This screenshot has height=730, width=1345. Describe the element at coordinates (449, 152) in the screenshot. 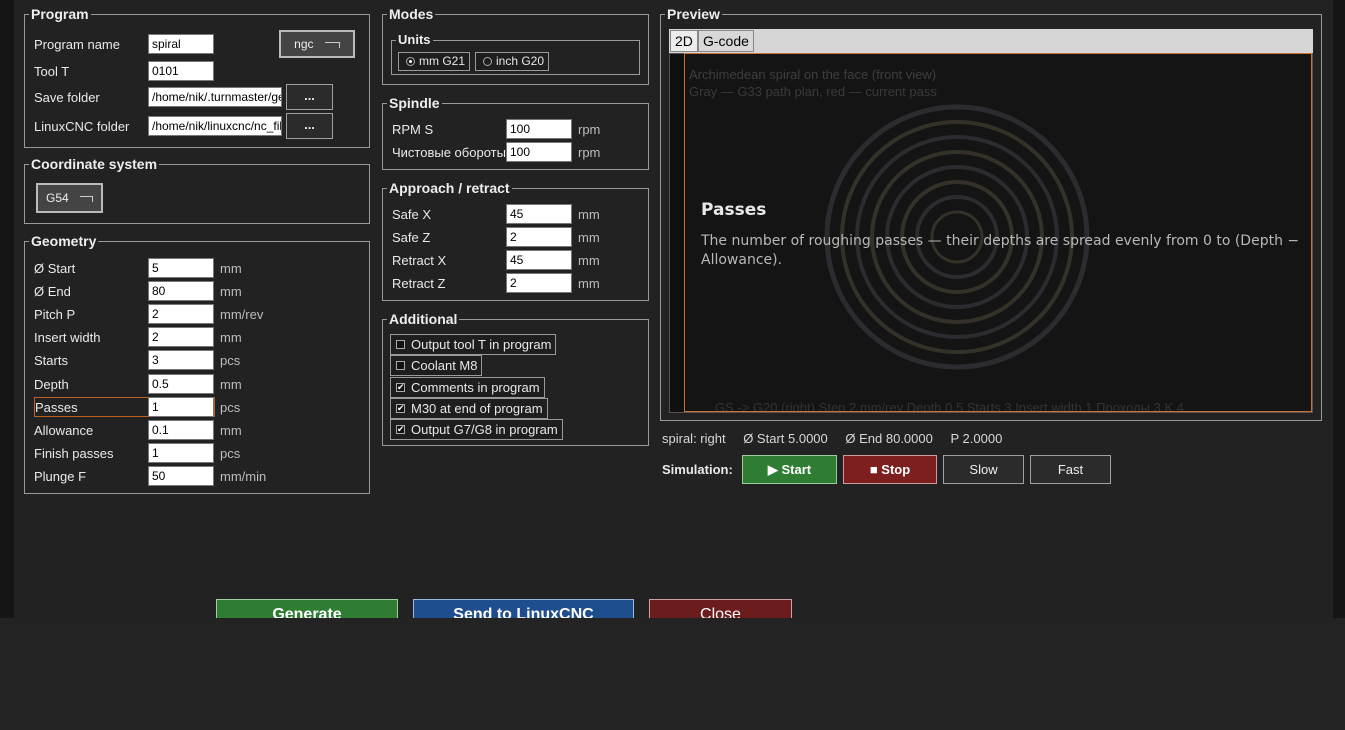

I see `spindle-row-1-label: Чистовые обороты` at that location.